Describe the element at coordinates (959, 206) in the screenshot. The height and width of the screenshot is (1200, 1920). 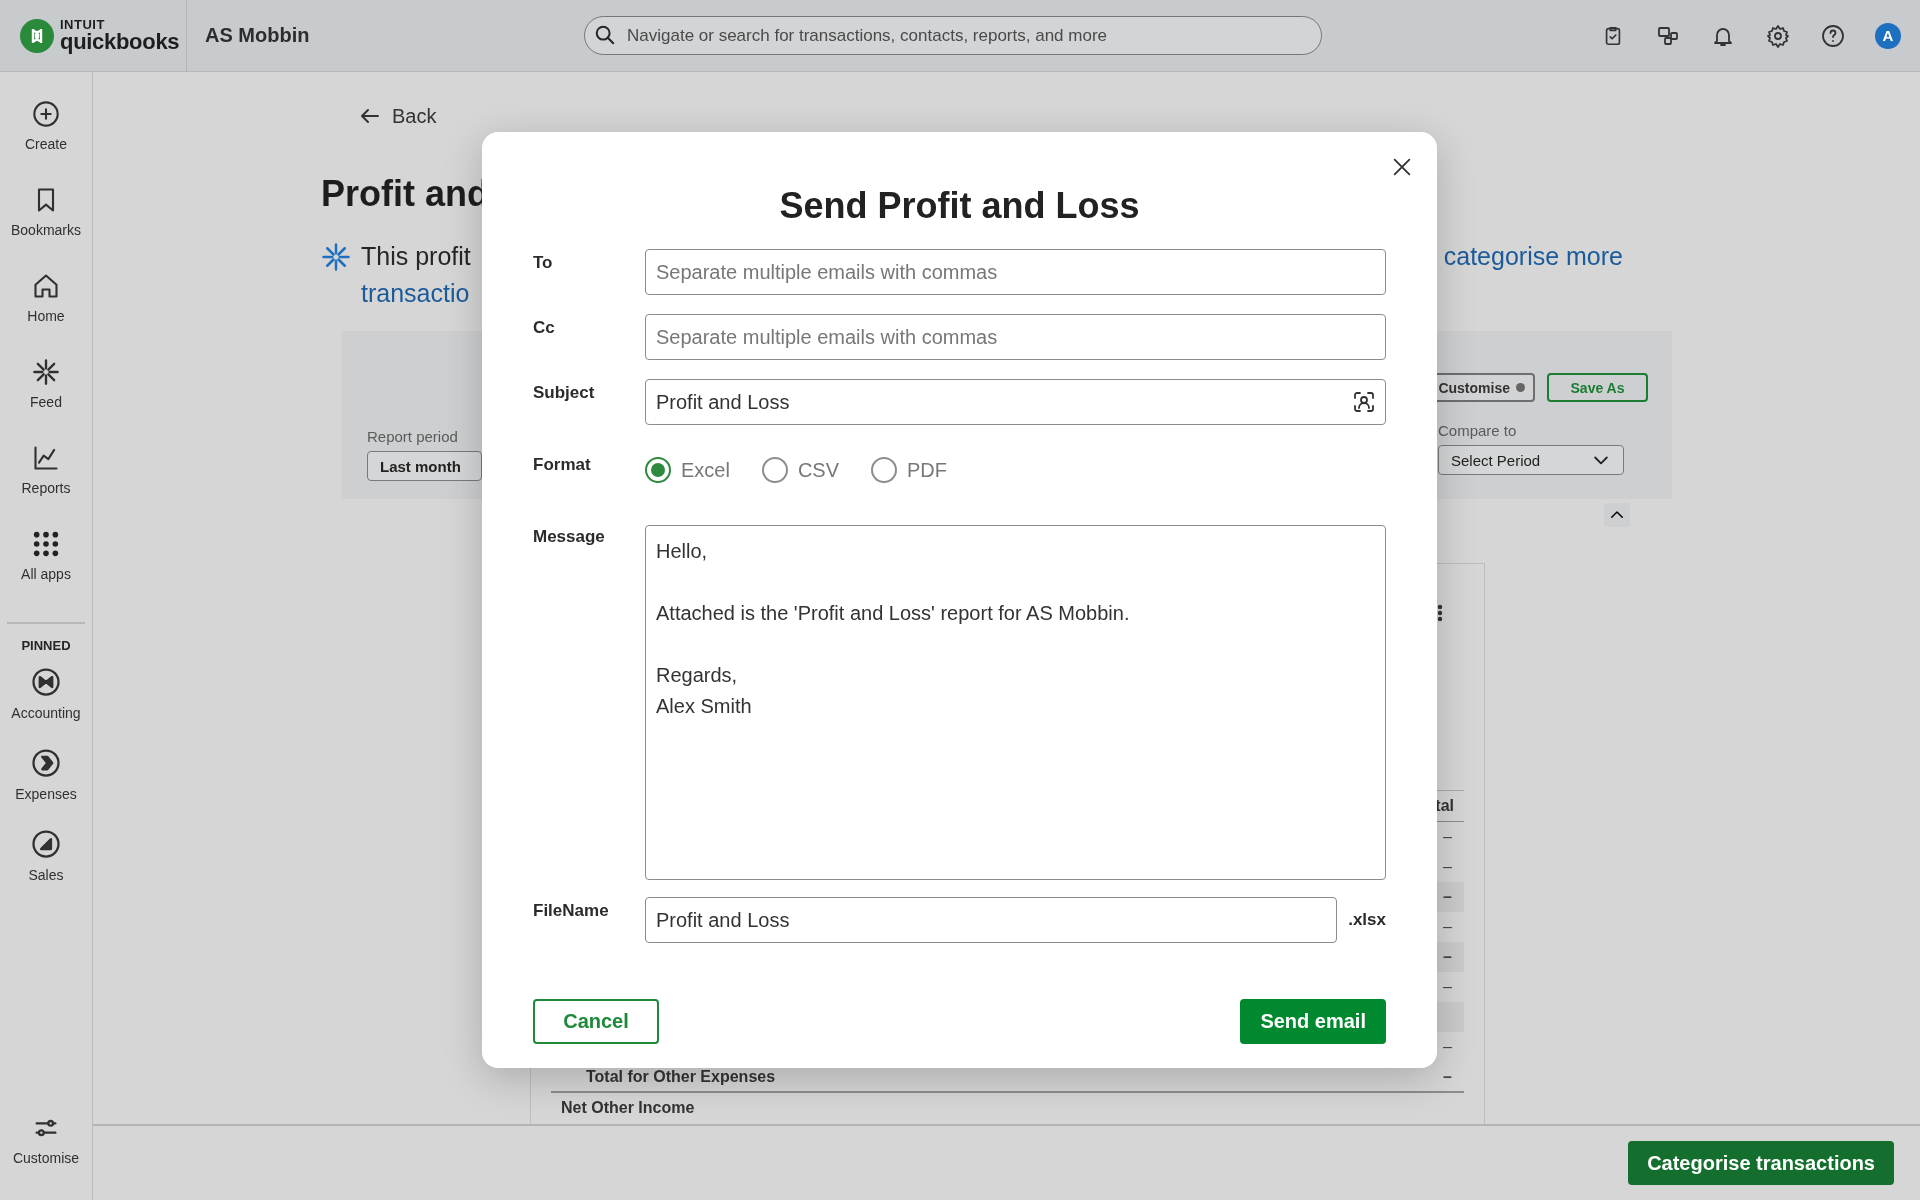
I see `dialog-title: Send Profit and Loss` at that location.